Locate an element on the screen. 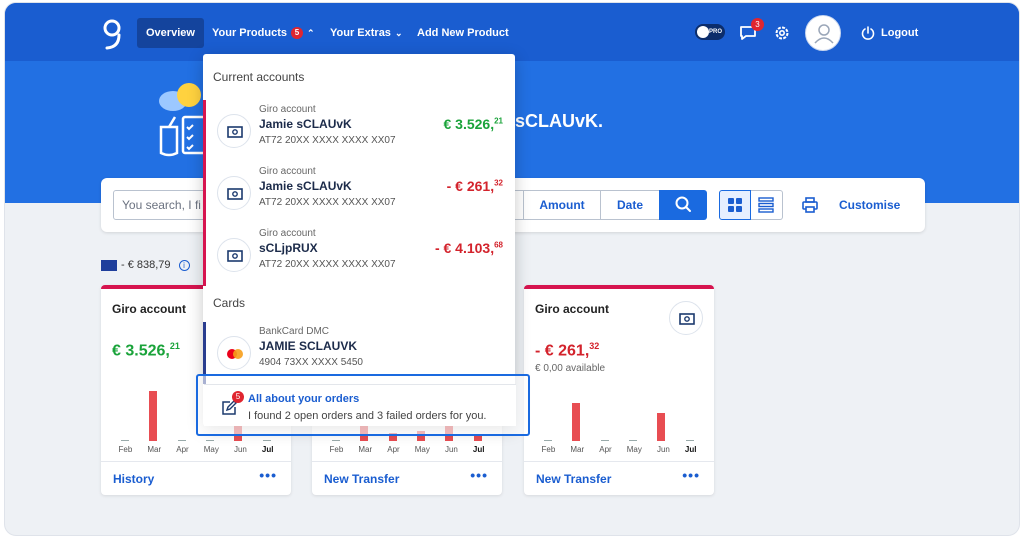 The height and width of the screenshot is (540, 1024). gear-icon is located at coordinates (782, 33).